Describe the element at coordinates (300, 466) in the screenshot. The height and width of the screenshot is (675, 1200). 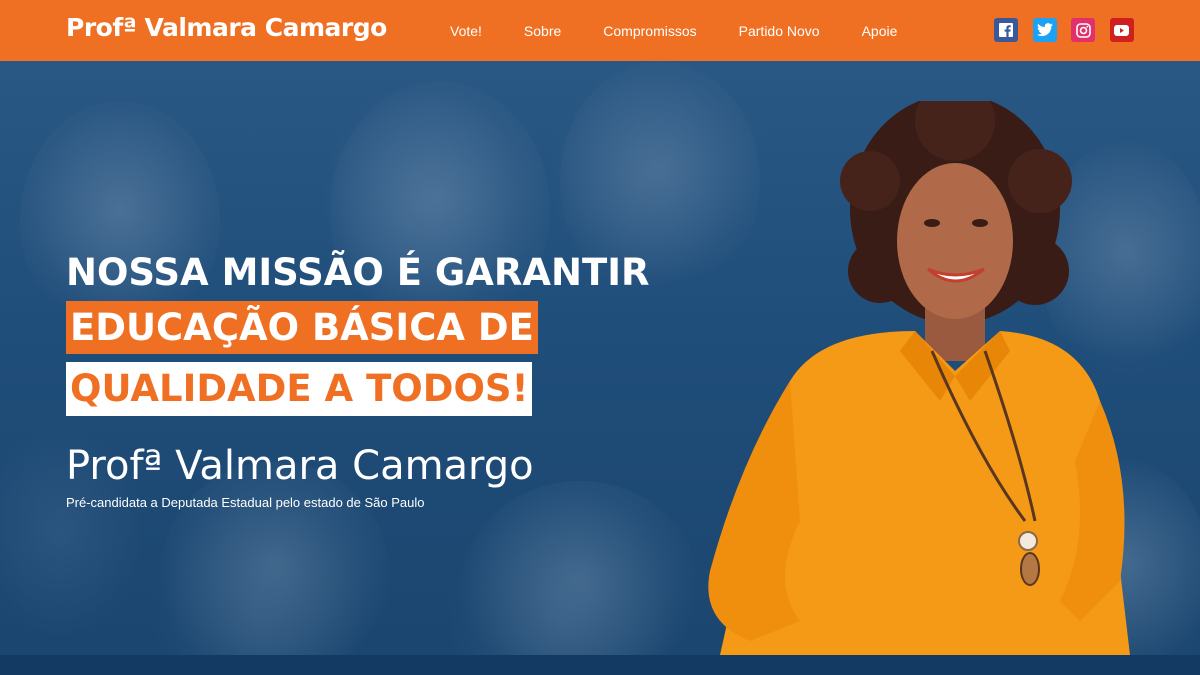
I see `candidate-name: Profª Valmara Camargo` at that location.